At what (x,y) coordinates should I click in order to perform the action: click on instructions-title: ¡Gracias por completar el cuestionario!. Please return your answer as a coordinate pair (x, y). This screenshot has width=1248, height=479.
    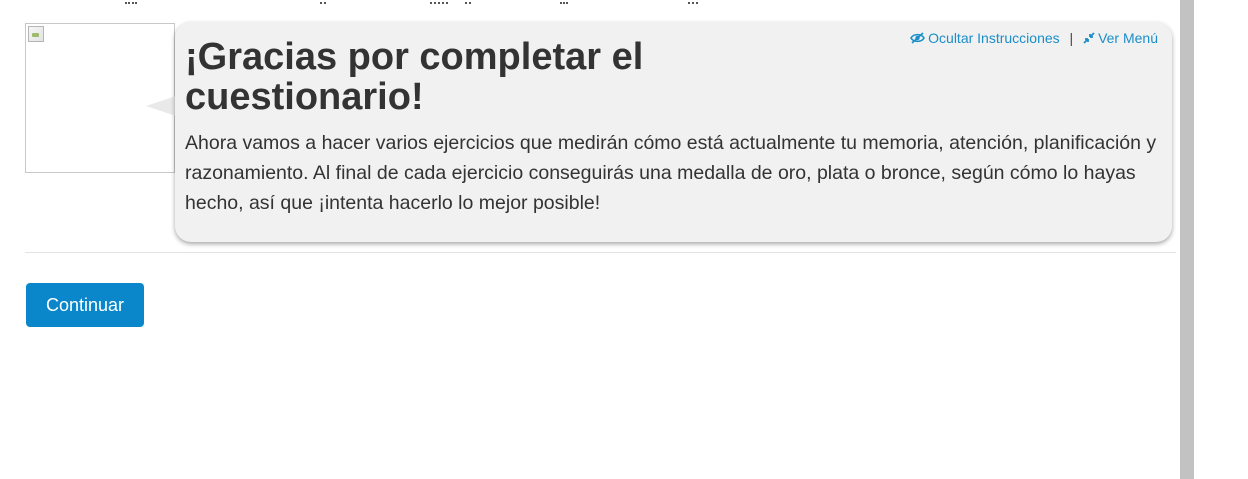
    Looking at the image, I should click on (414, 77).